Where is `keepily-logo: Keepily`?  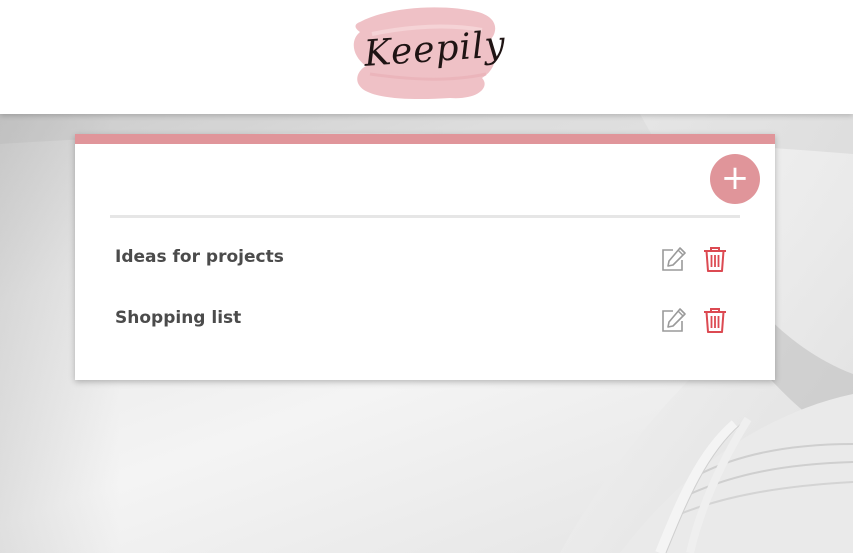 keepily-logo: Keepily is located at coordinates (428, 54).